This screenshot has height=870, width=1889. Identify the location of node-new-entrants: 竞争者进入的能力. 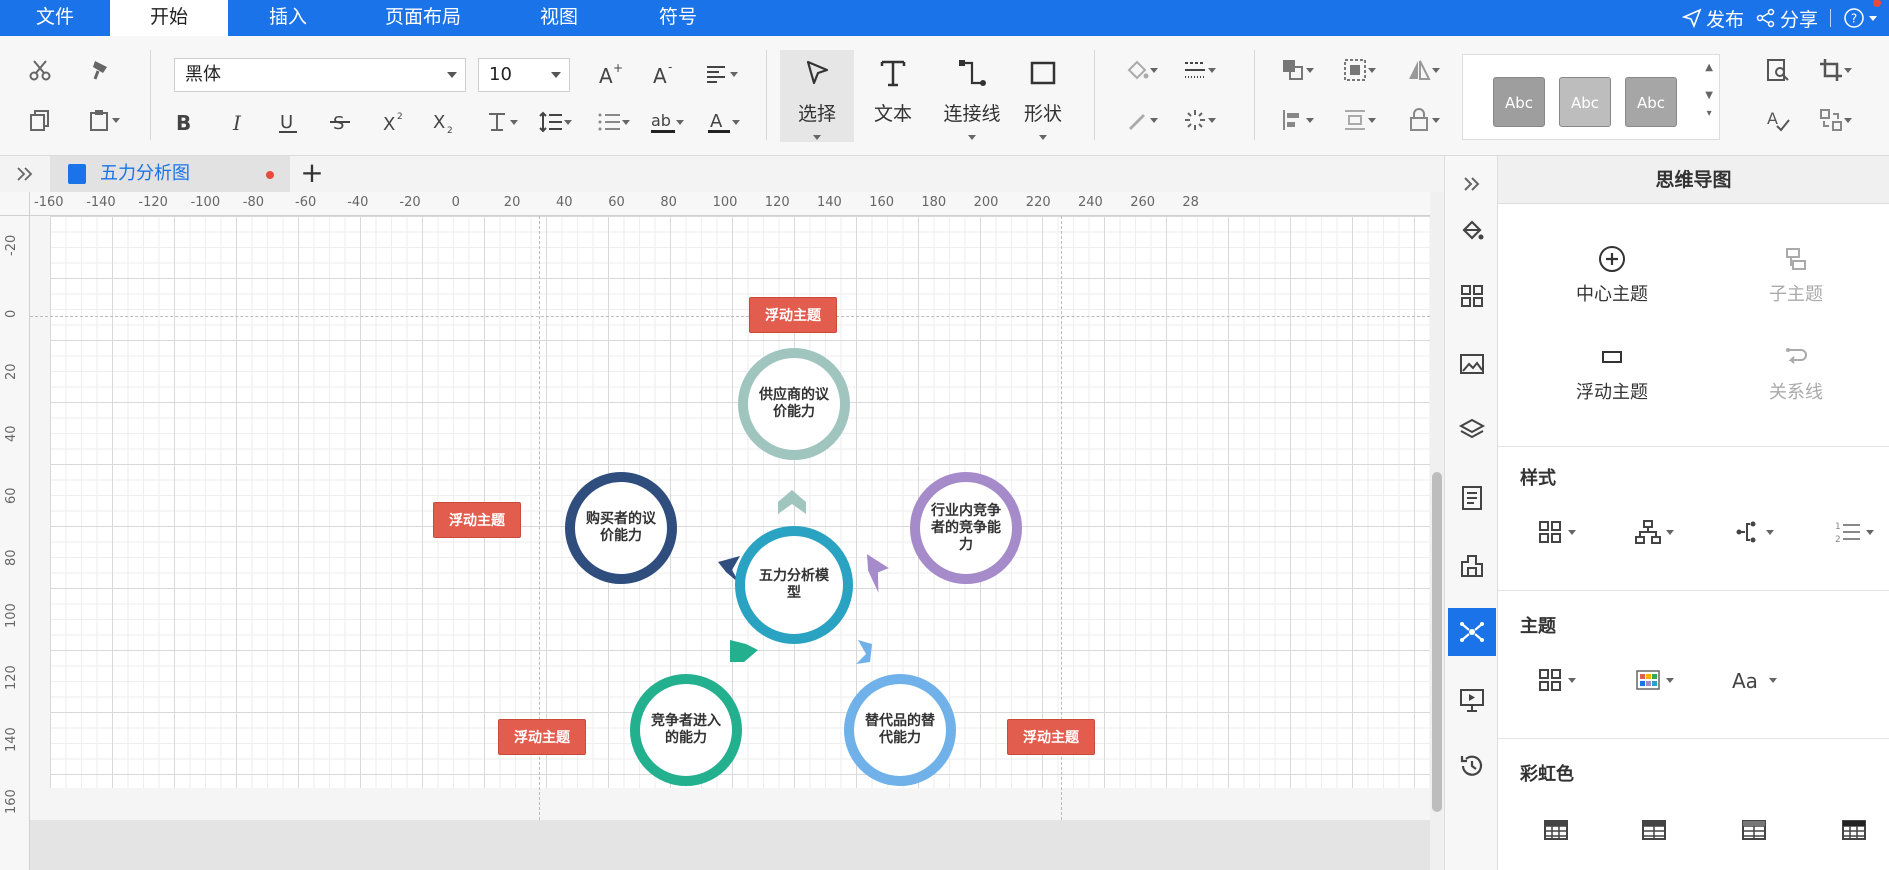
(686, 730).